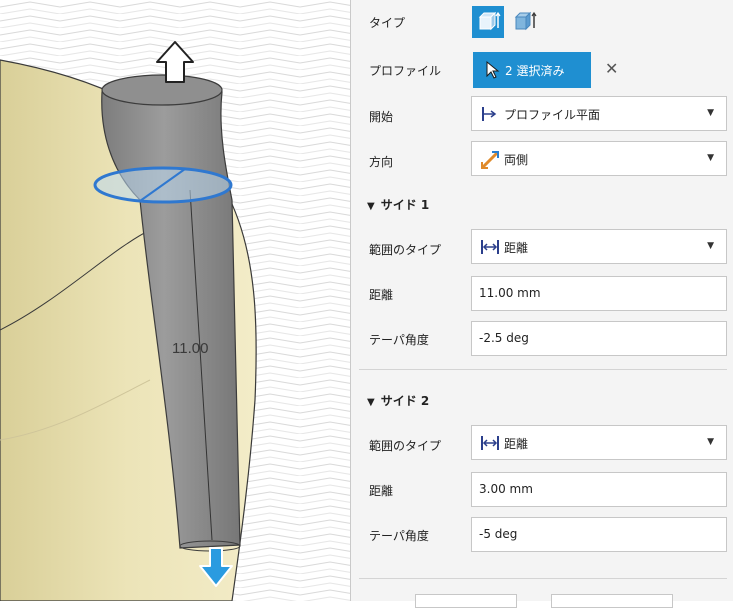  What do you see at coordinates (599, 338) in the screenshot?
I see `side1-taper-input: -2.5 deg` at bounding box center [599, 338].